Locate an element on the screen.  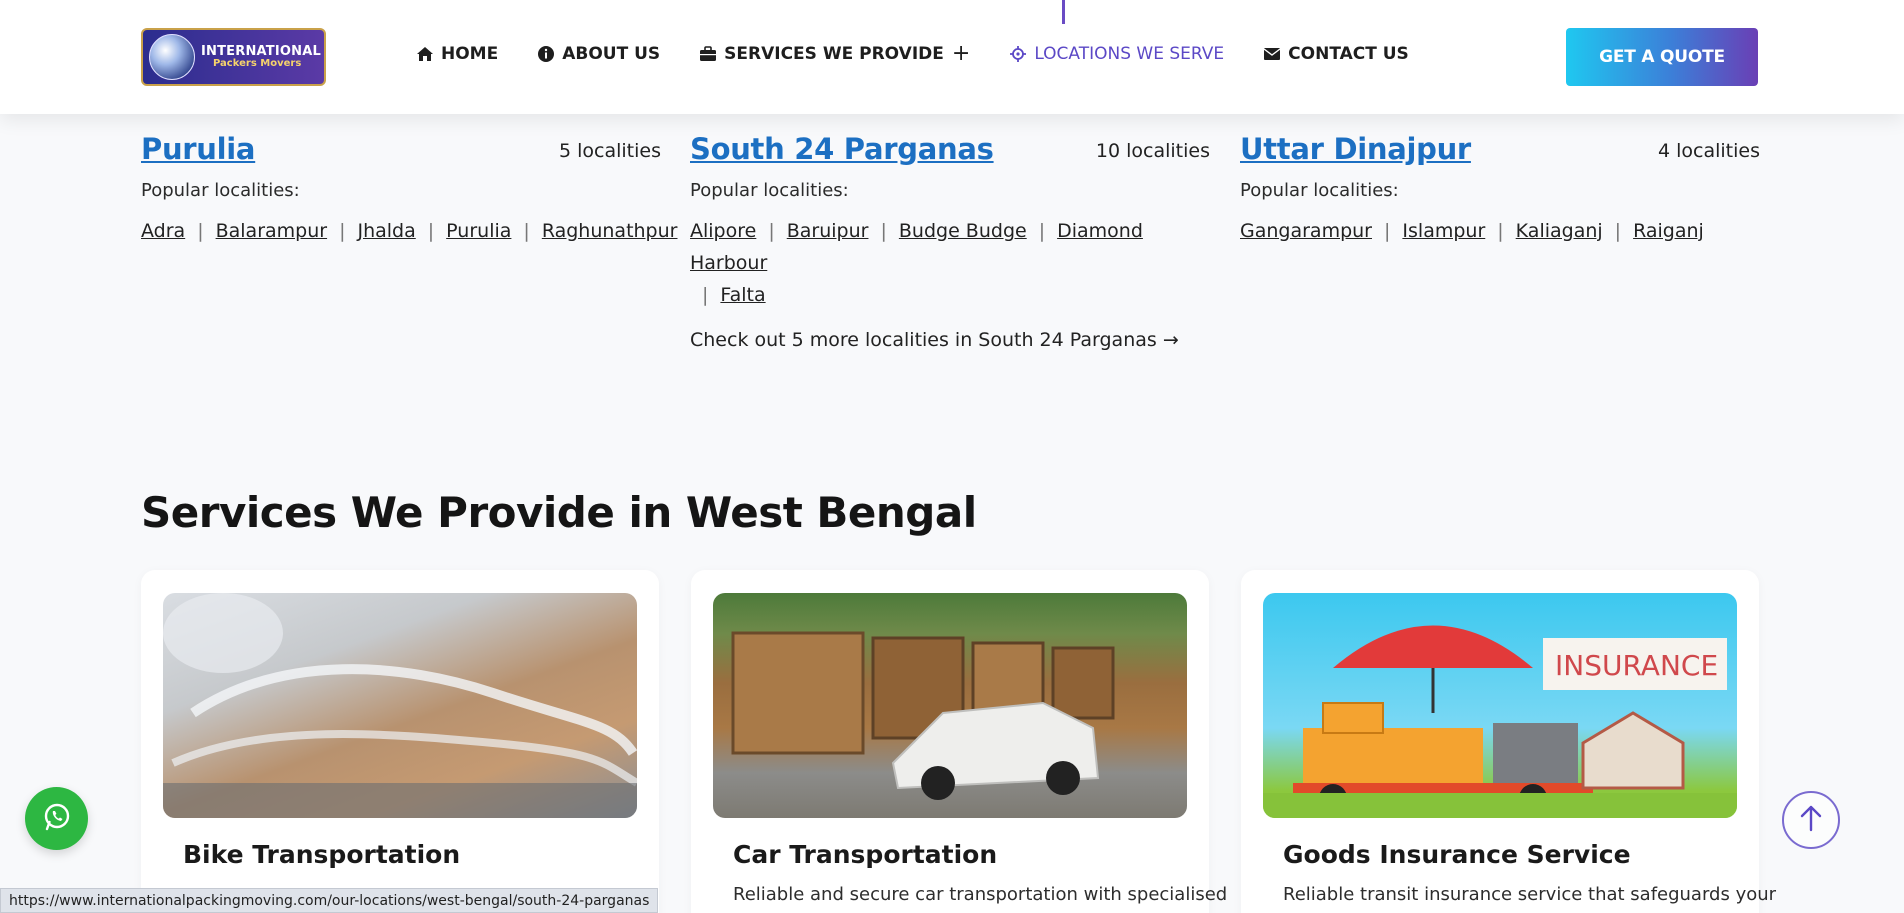
home-icon is located at coordinates (425, 54).